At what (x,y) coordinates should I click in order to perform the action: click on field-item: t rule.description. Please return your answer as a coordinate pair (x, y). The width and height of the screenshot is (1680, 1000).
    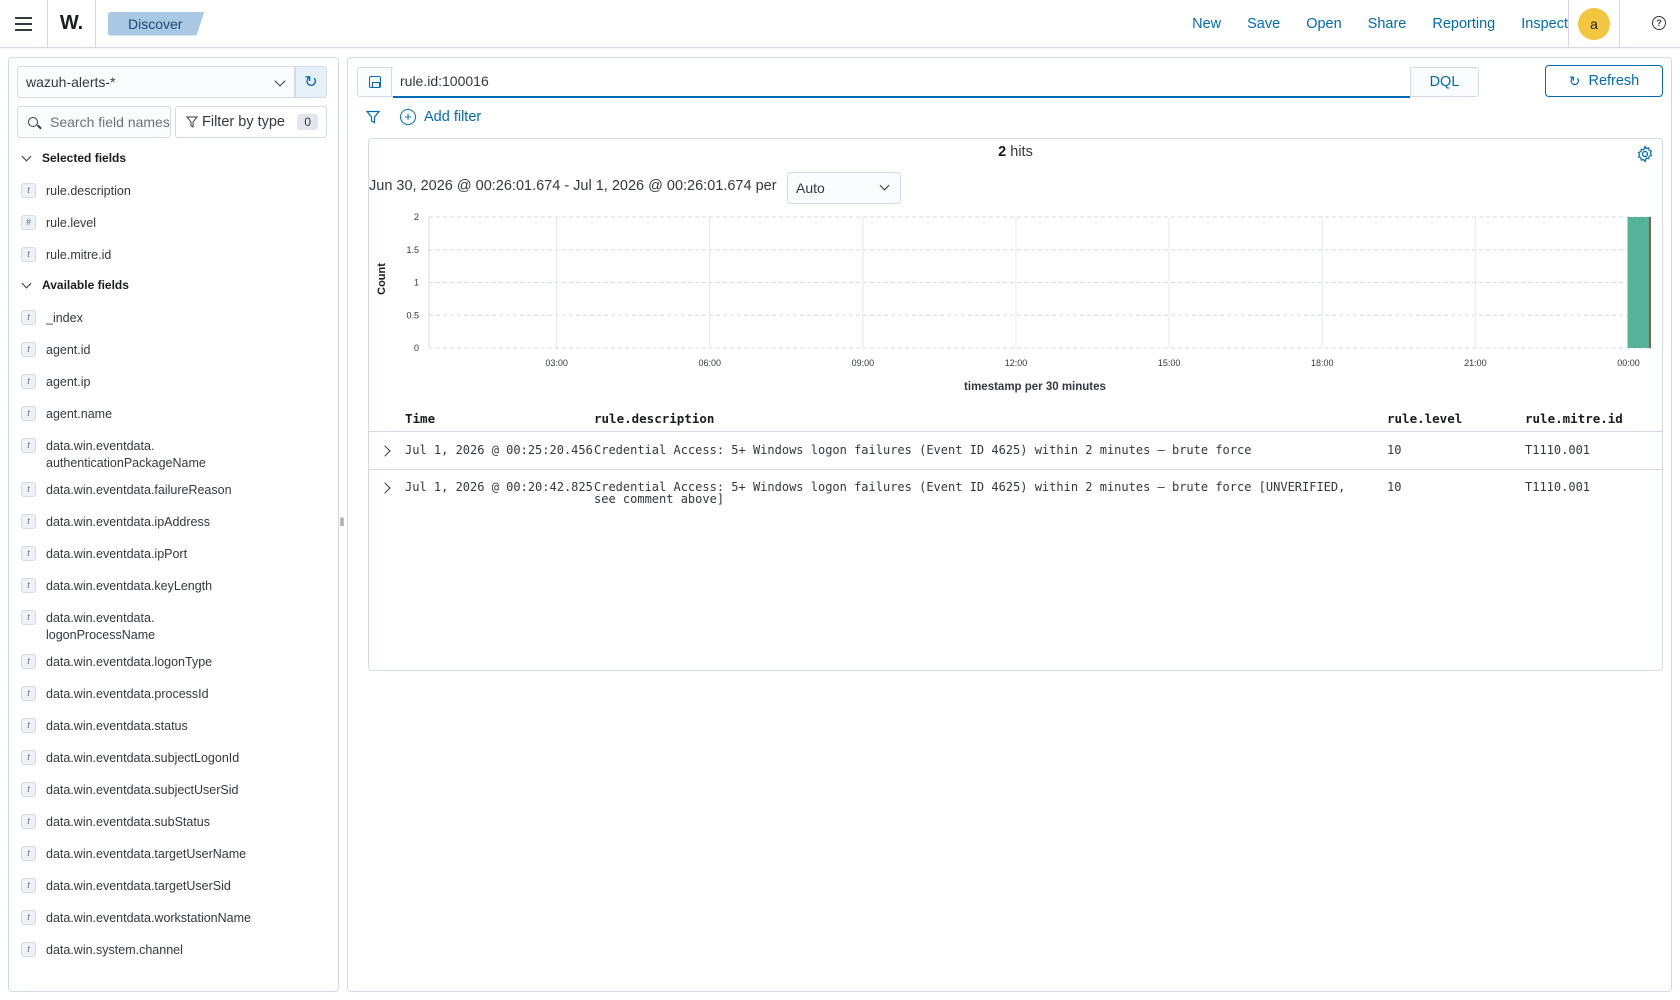
    Looking at the image, I should click on (173, 191).